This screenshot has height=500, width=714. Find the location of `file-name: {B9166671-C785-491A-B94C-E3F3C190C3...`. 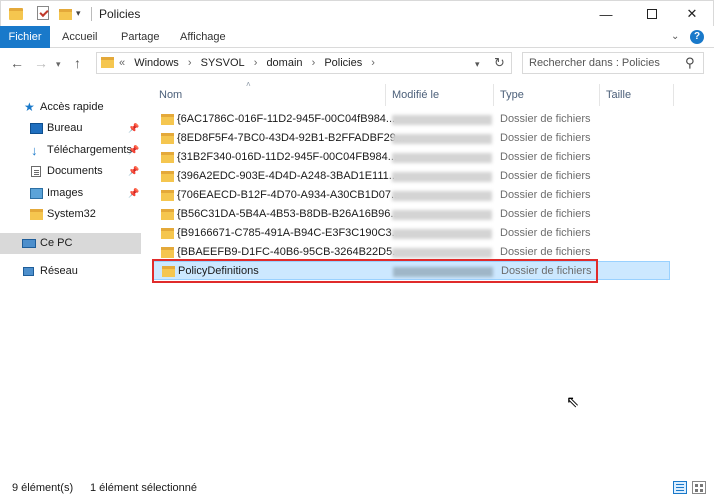

file-name: {B9166671-C785-491A-B94C-E3F3C190C3... is located at coordinates (289, 233).